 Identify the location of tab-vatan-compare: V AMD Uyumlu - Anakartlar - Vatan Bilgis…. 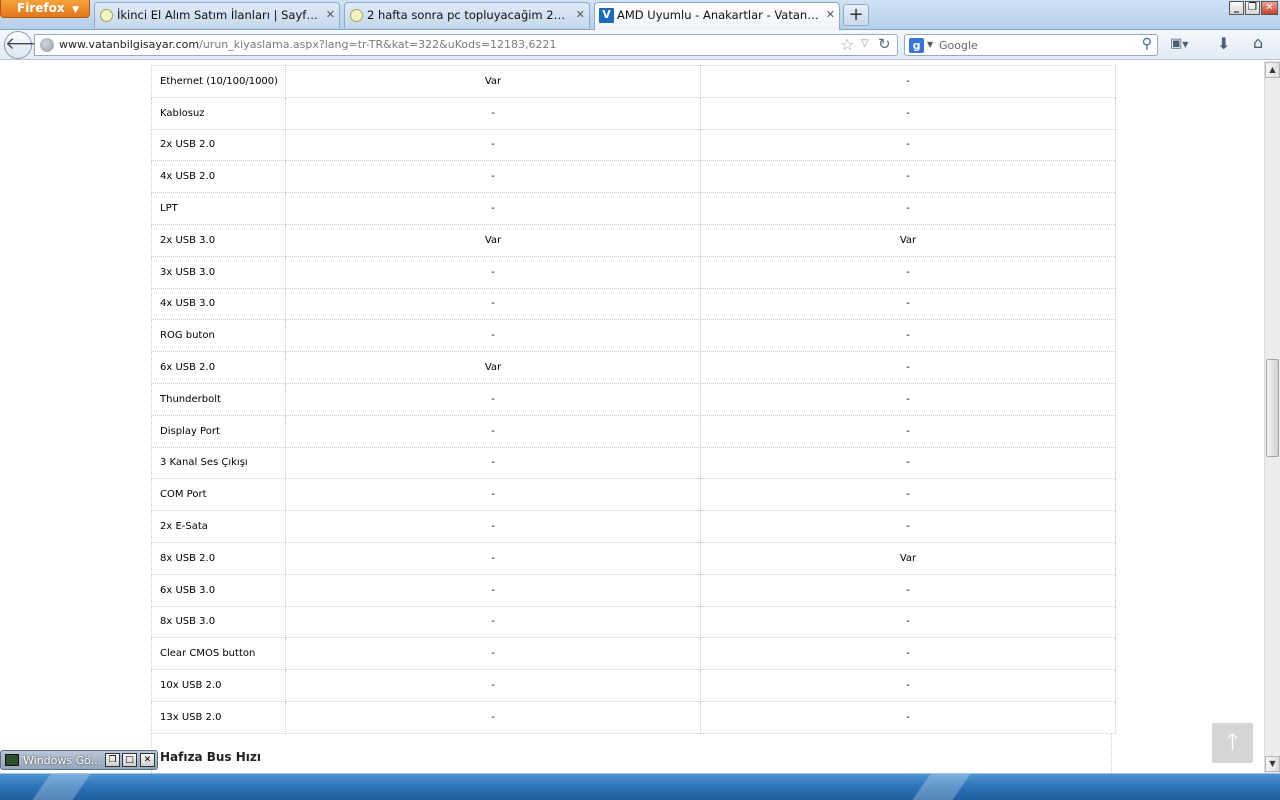
(717, 16).